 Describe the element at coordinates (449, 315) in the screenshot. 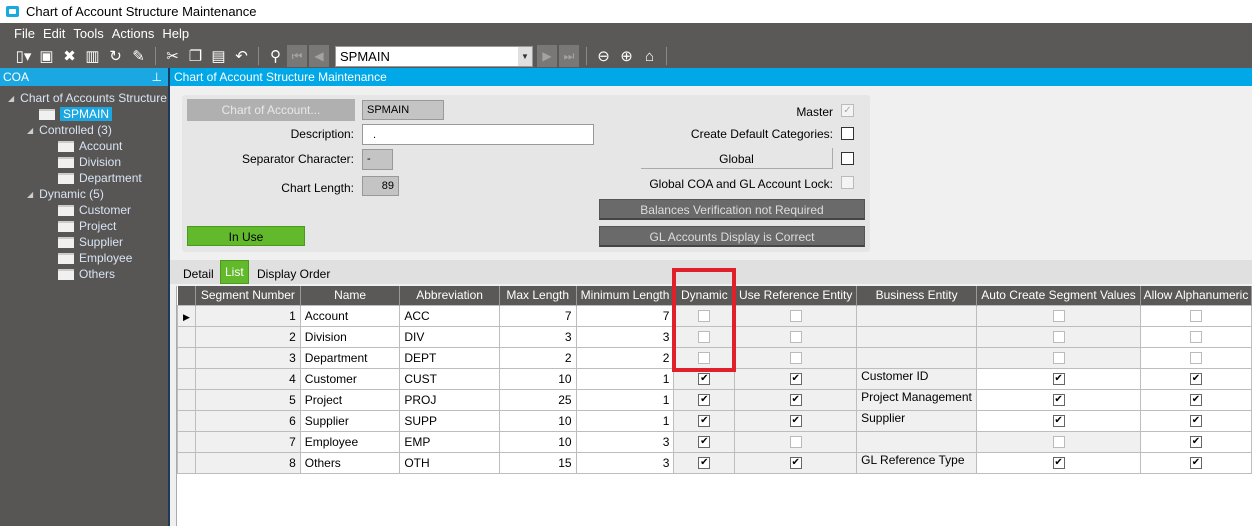

I see `abbreviation-cell: ACC` at that location.